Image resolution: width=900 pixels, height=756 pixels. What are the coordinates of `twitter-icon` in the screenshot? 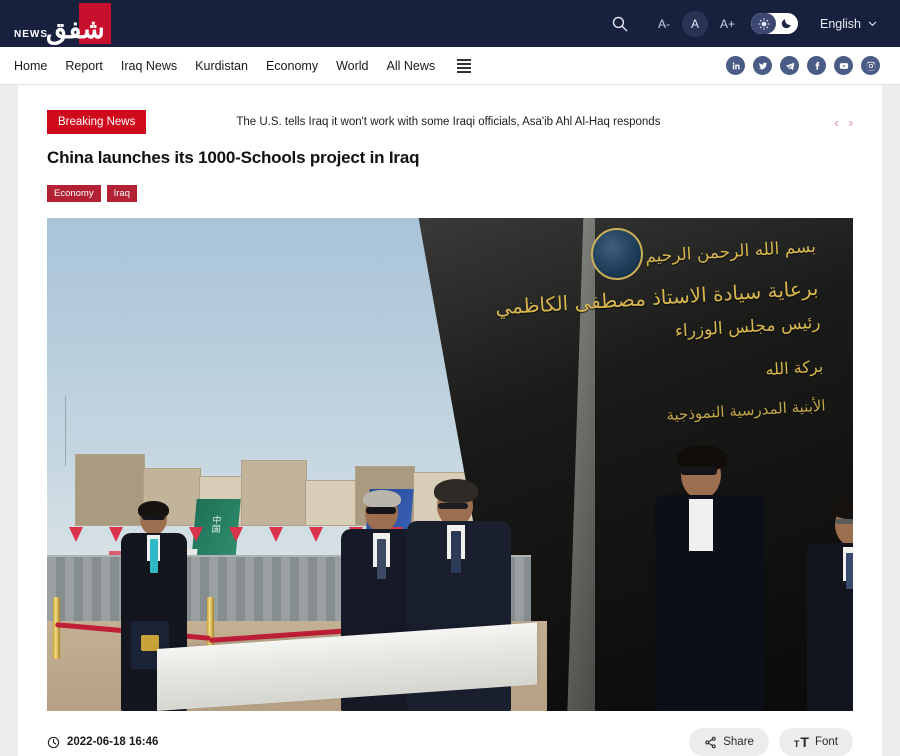 It's located at (762, 65).